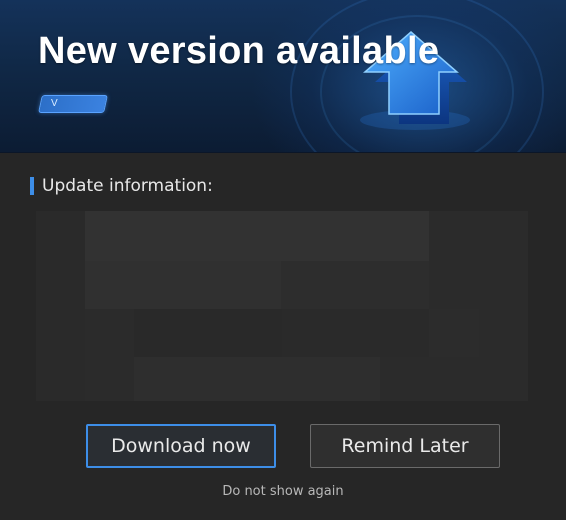 This screenshot has width=566, height=520. I want to click on download-now-button: Download now, so click(181, 446).